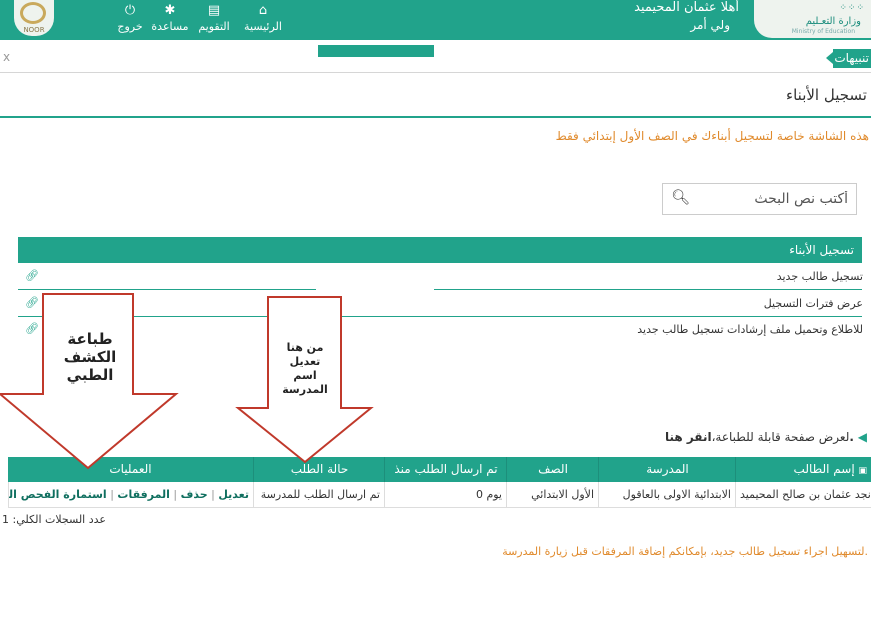 The height and width of the screenshot is (638, 871). Describe the element at coordinates (130, 10) in the screenshot. I see `power-icon: ⏻` at that location.